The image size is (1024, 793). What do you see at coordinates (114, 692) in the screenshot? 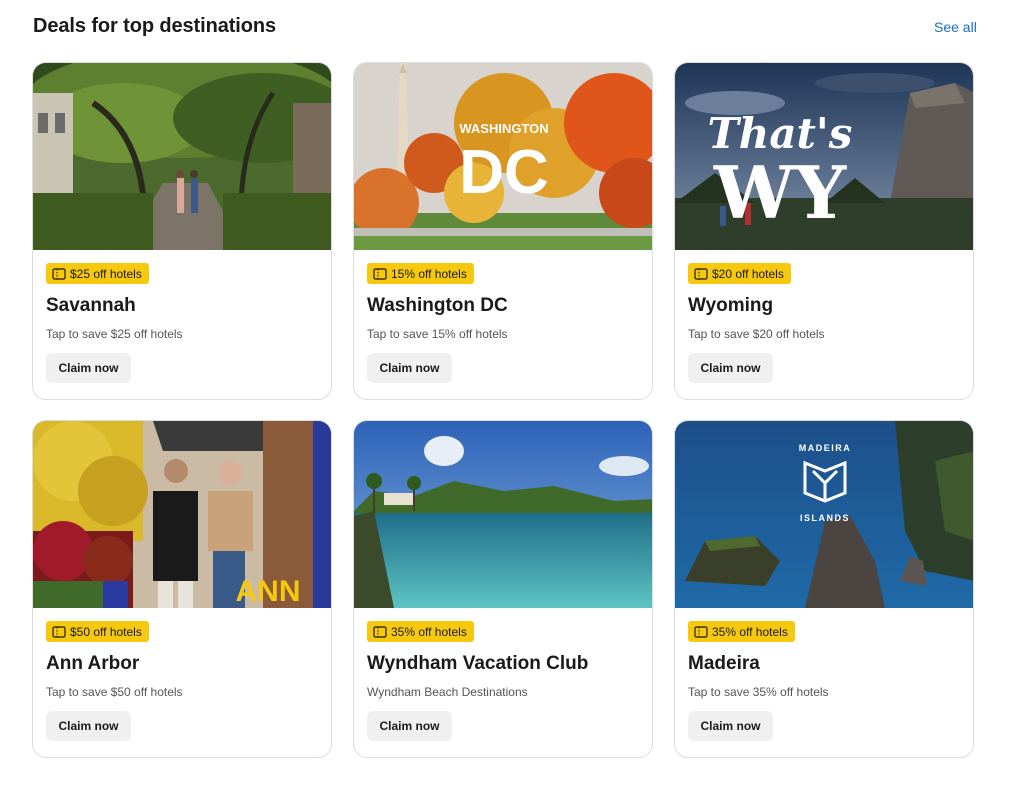
I see `deal-description: Tap to save $50 off hotels` at bounding box center [114, 692].